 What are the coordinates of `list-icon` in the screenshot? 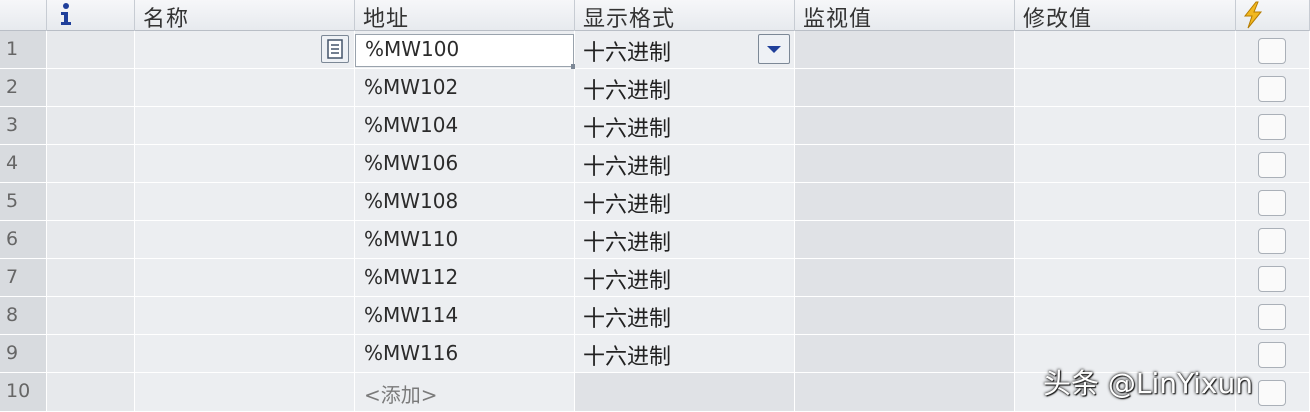 It's located at (335, 49).